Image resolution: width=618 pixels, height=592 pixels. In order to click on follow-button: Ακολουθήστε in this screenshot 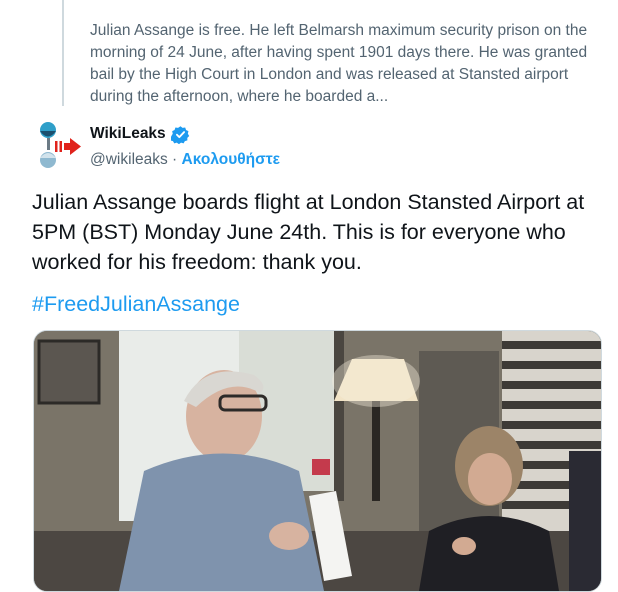, I will do `click(231, 159)`.